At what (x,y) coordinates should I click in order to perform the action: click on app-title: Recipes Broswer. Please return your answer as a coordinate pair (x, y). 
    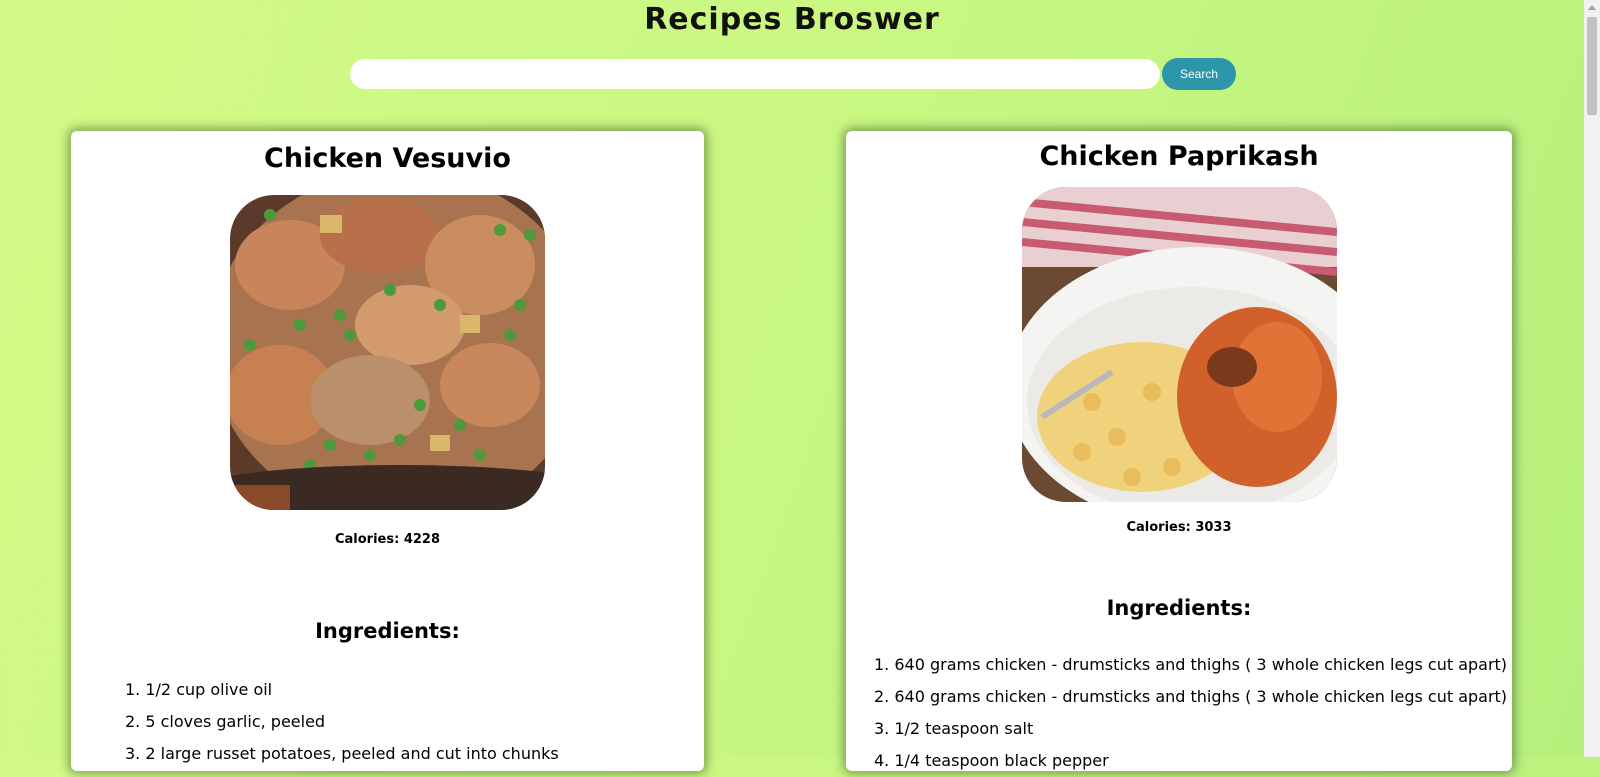
    Looking at the image, I should click on (792, 19).